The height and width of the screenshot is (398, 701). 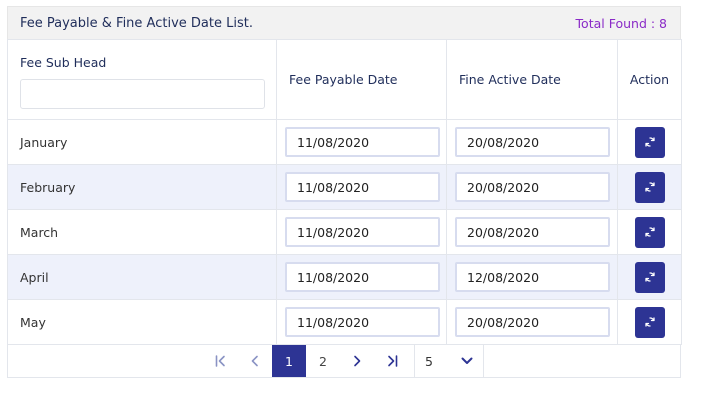 What do you see at coordinates (323, 361) in the screenshot?
I see `page-2-button: 2` at bounding box center [323, 361].